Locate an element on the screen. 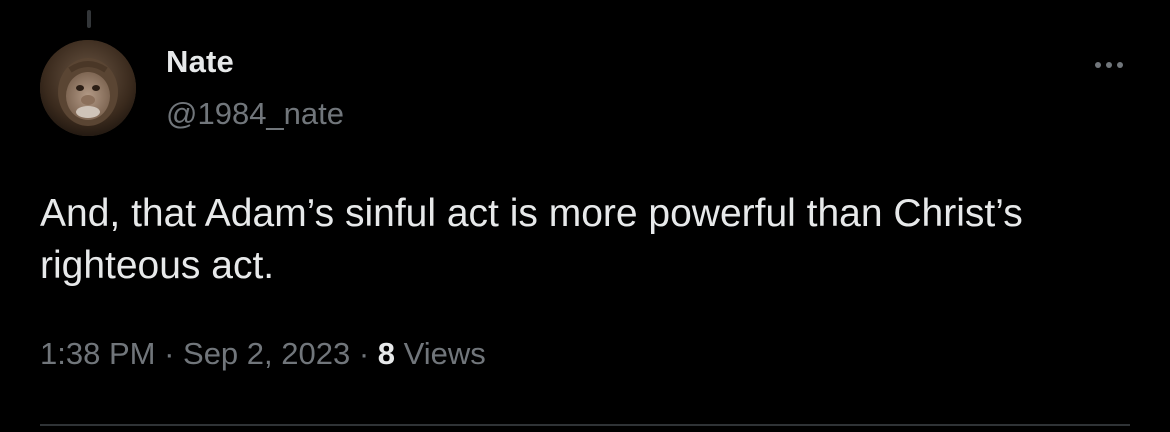 The image size is (1170, 432). views-label: Views is located at coordinates (440, 354).